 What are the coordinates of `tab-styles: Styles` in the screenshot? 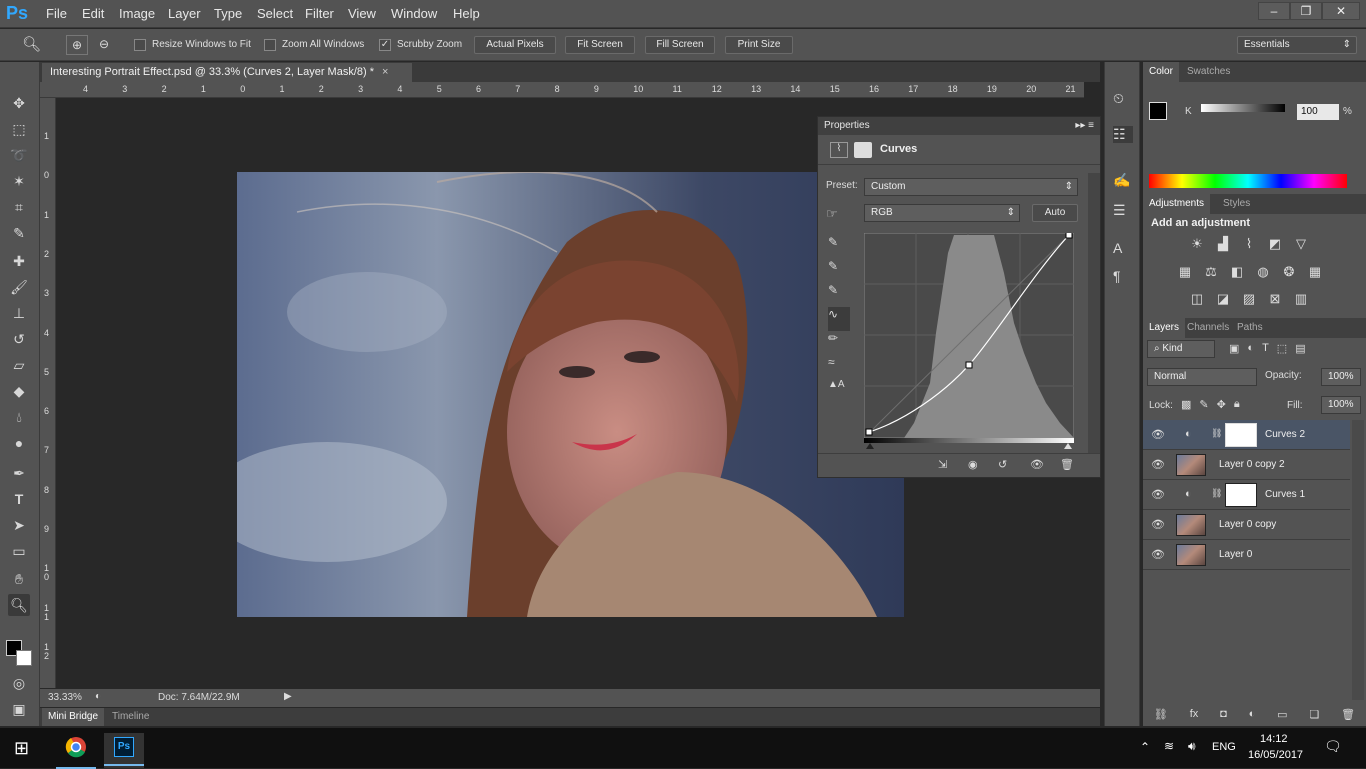 It's located at (1236, 203).